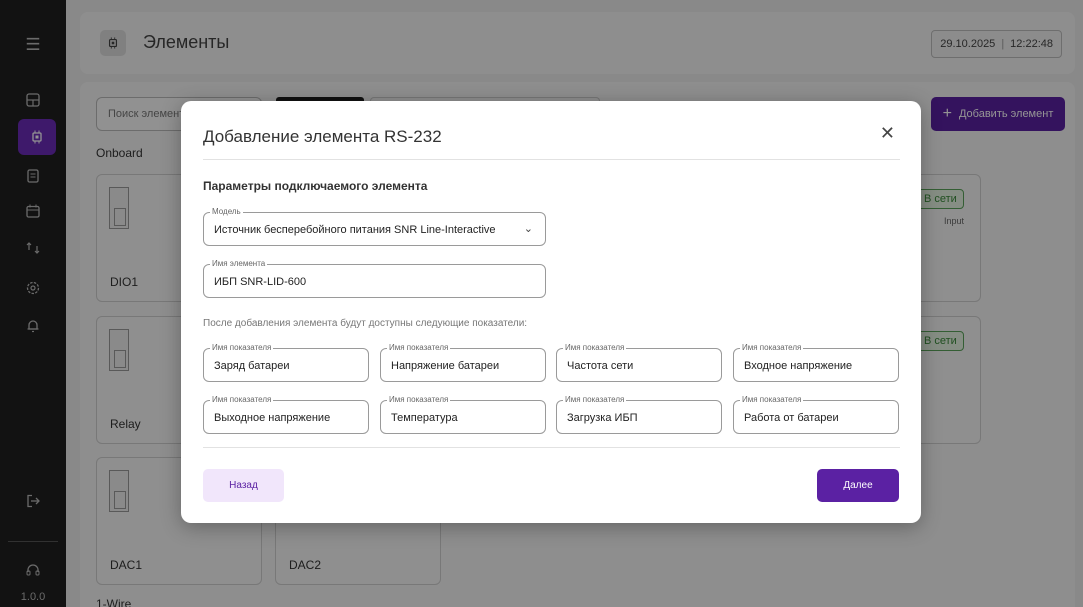 Image resolution: width=1083 pixels, height=607 pixels. I want to click on dialog-title: Добавление элемента RS-232, so click(322, 136).